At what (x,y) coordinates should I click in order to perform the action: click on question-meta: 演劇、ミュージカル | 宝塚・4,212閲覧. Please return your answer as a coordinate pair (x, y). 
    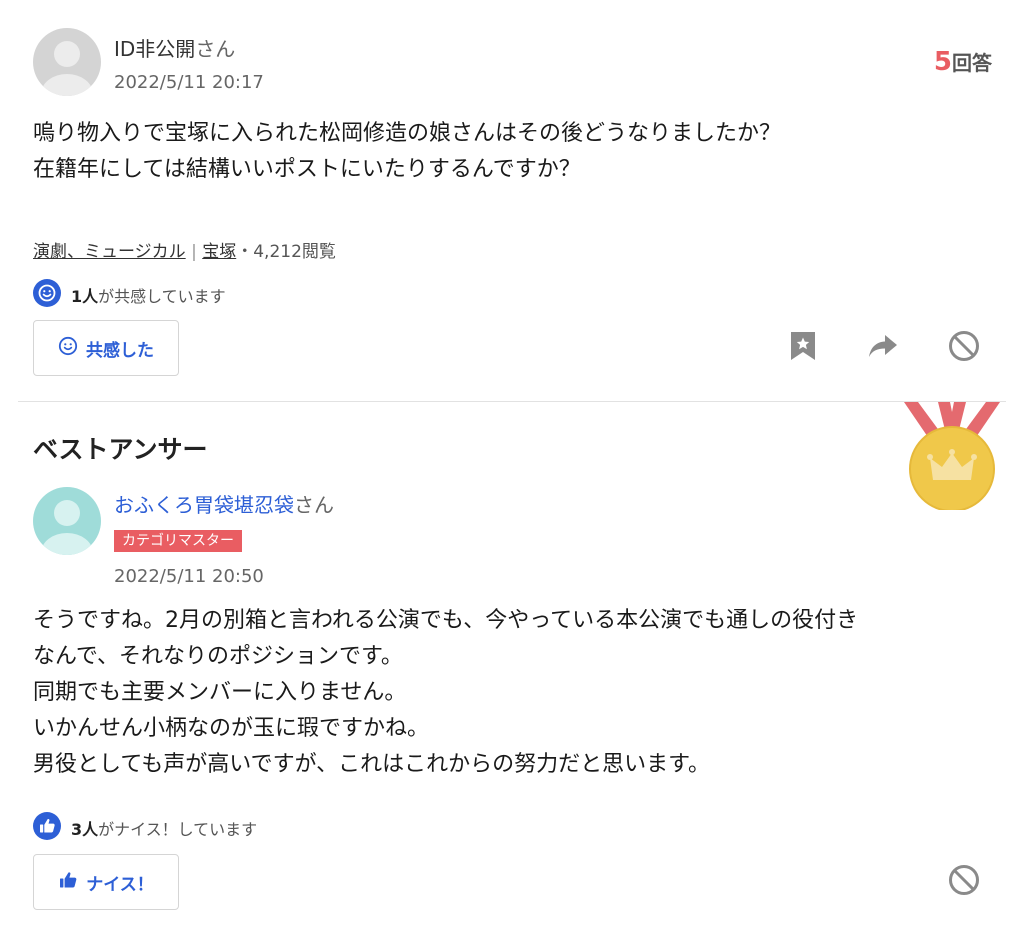
    Looking at the image, I should click on (184, 249).